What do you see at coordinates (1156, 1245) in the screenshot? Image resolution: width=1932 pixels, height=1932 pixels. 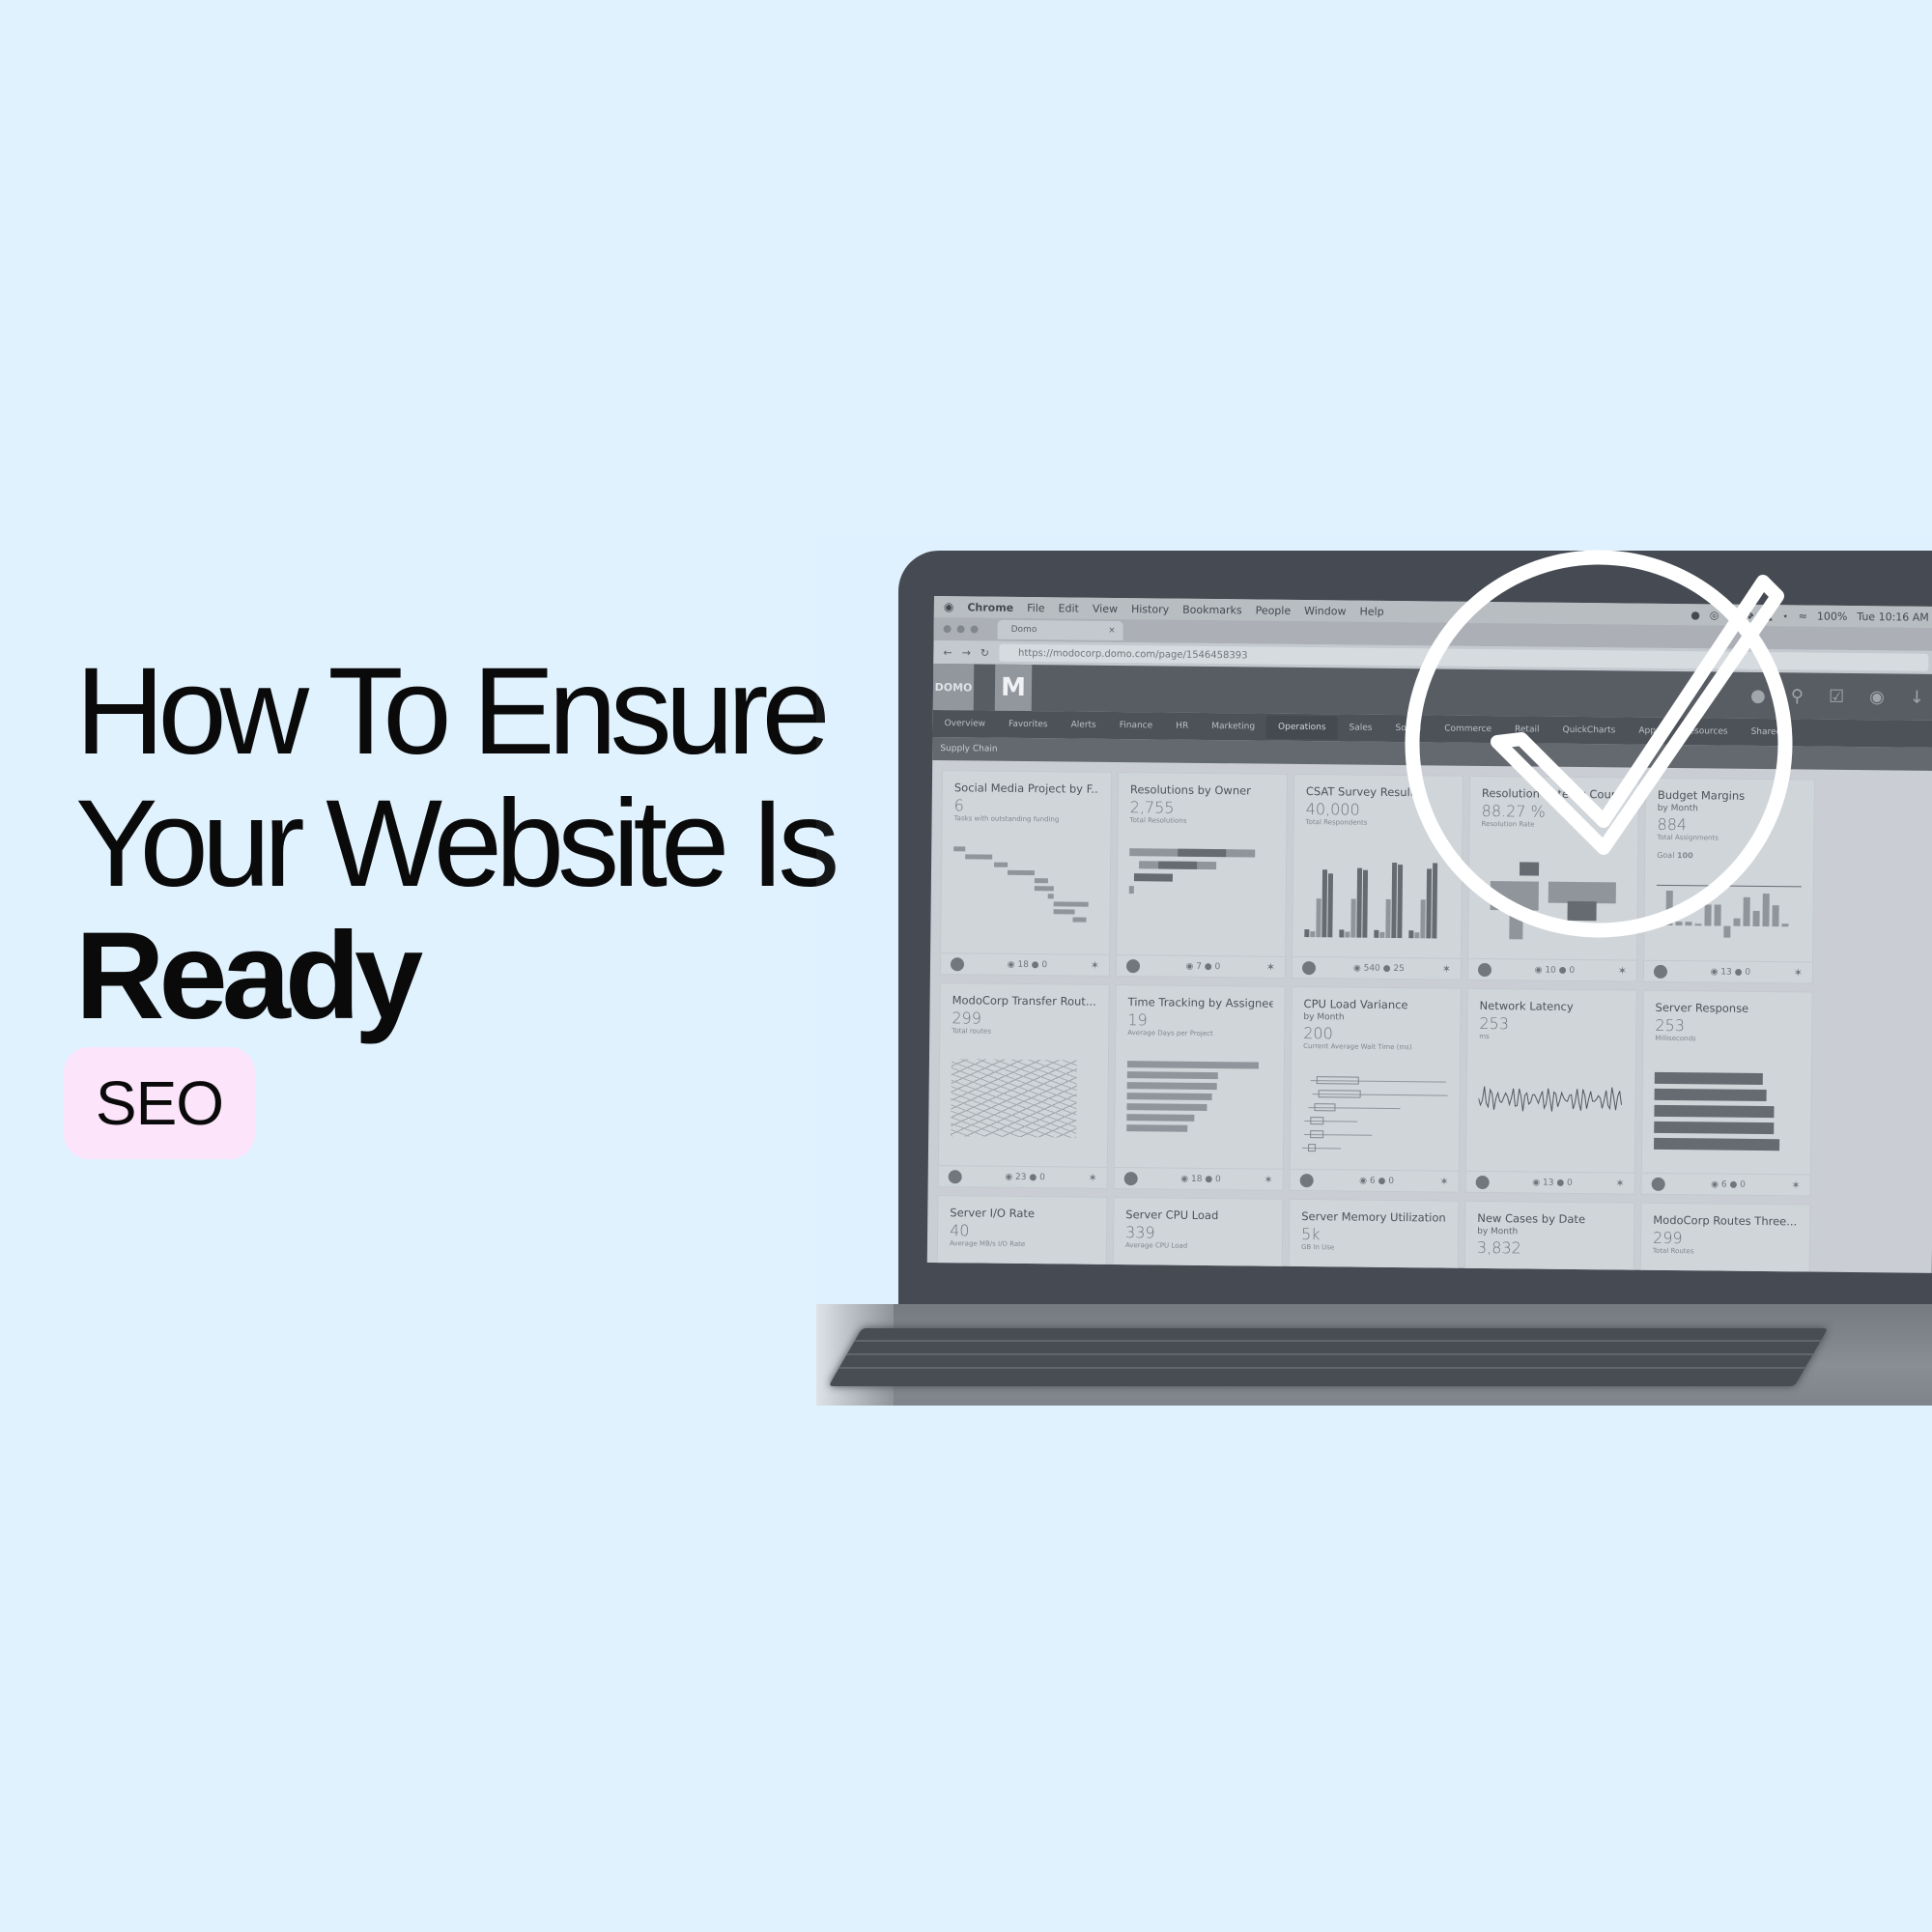 I see `card-label: Average CPU Load` at bounding box center [1156, 1245].